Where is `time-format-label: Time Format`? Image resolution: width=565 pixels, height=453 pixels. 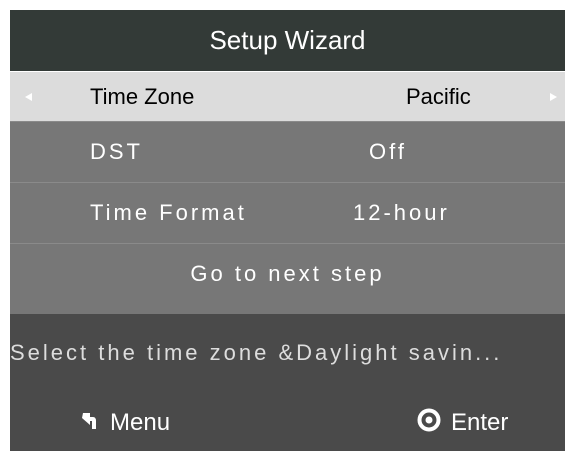 time-format-label: Time Format is located at coordinates (168, 212).